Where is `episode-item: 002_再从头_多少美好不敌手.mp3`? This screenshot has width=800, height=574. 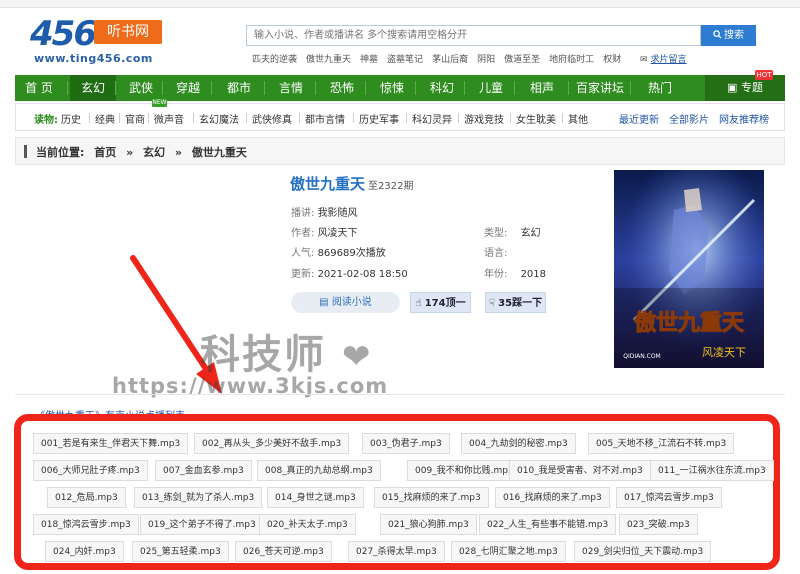 episode-item: 002_再从头_多少美好不敌手.mp3 is located at coordinates (272, 443).